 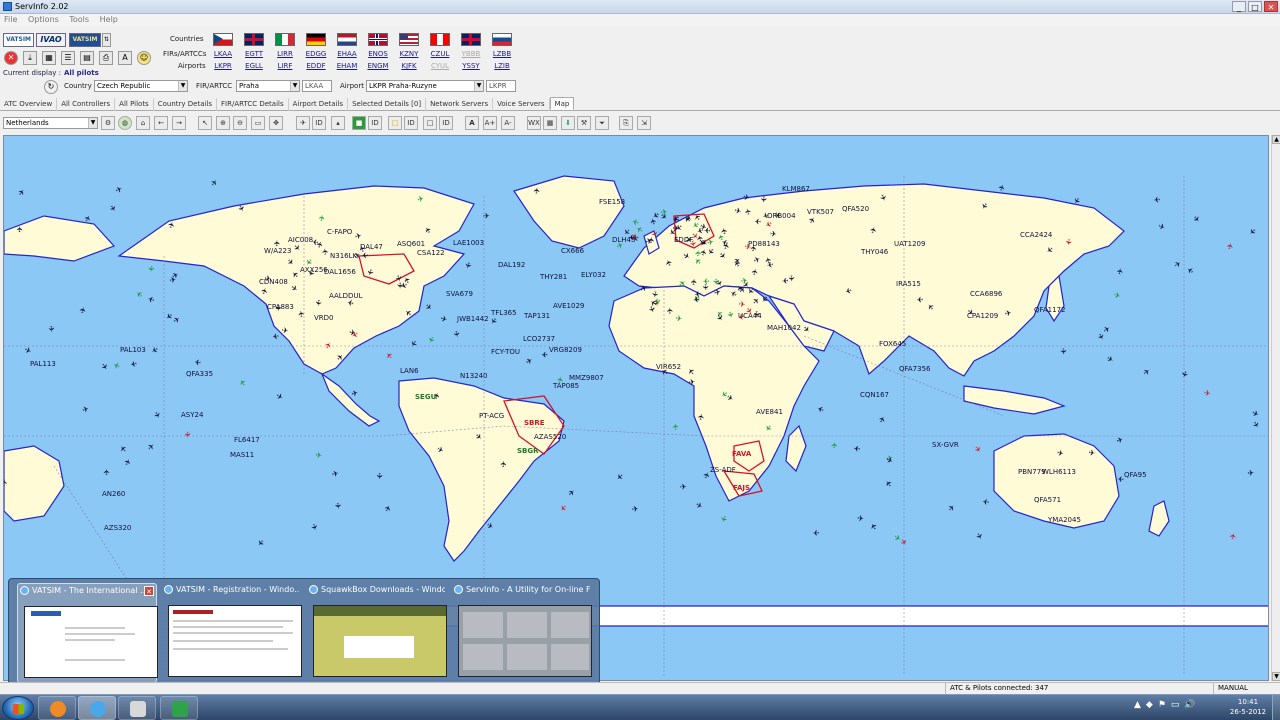 I want to click on aircraft-toggle-icon: ✈, so click(x=303, y=123).